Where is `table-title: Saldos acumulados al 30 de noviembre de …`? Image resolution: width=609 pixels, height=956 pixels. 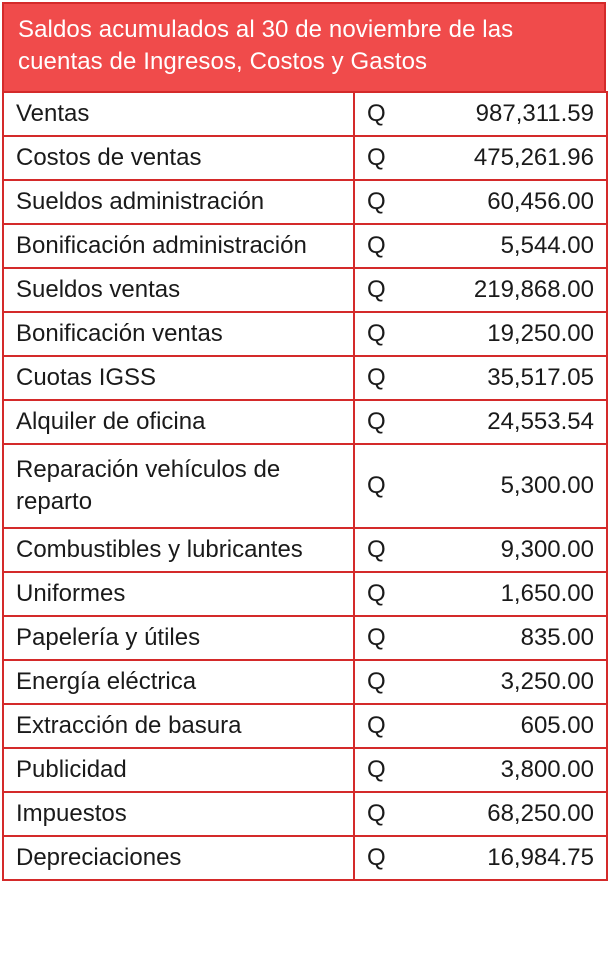
table-title: Saldos acumulados al 30 de noviembre de … is located at coordinates (304, 46).